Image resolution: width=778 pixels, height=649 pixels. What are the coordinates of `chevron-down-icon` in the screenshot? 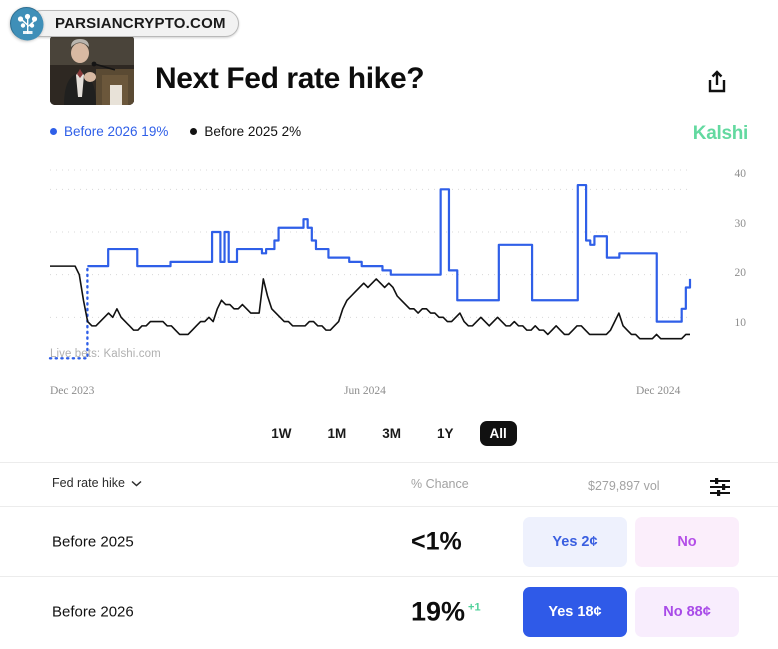 It's located at (136, 483).